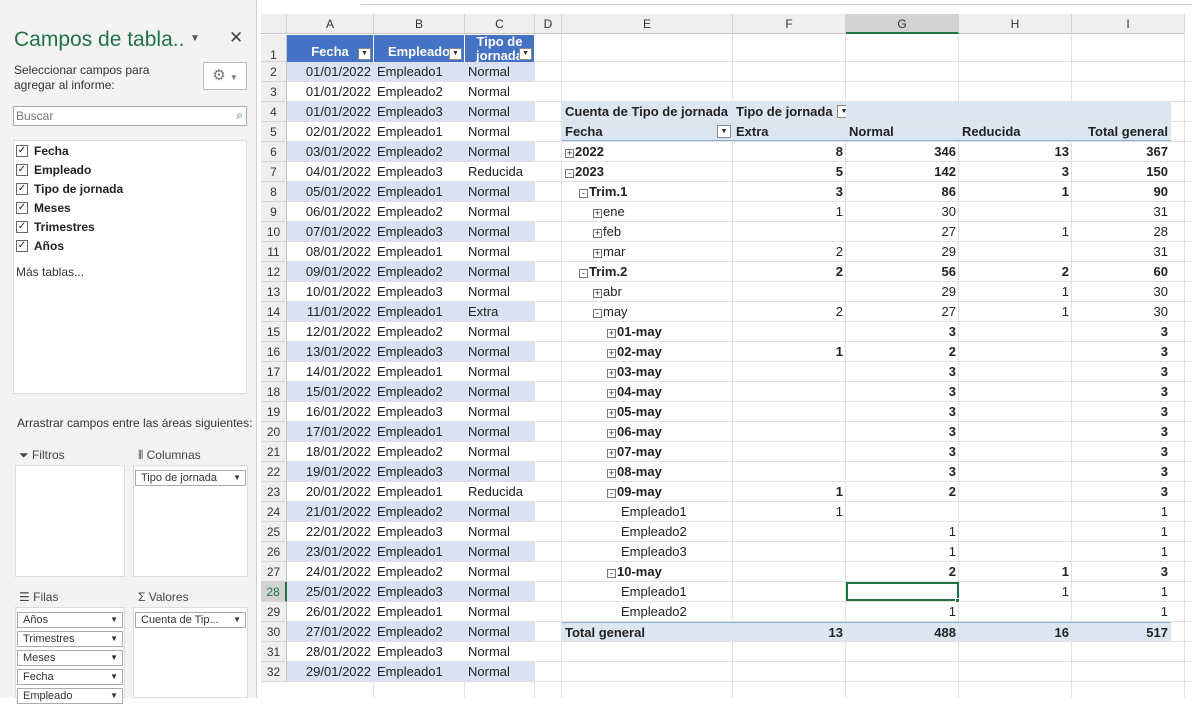 The height and width of the screenshot is (704, 1192). I want to click on pivot-row-label: +05-may, so click(647, 411).